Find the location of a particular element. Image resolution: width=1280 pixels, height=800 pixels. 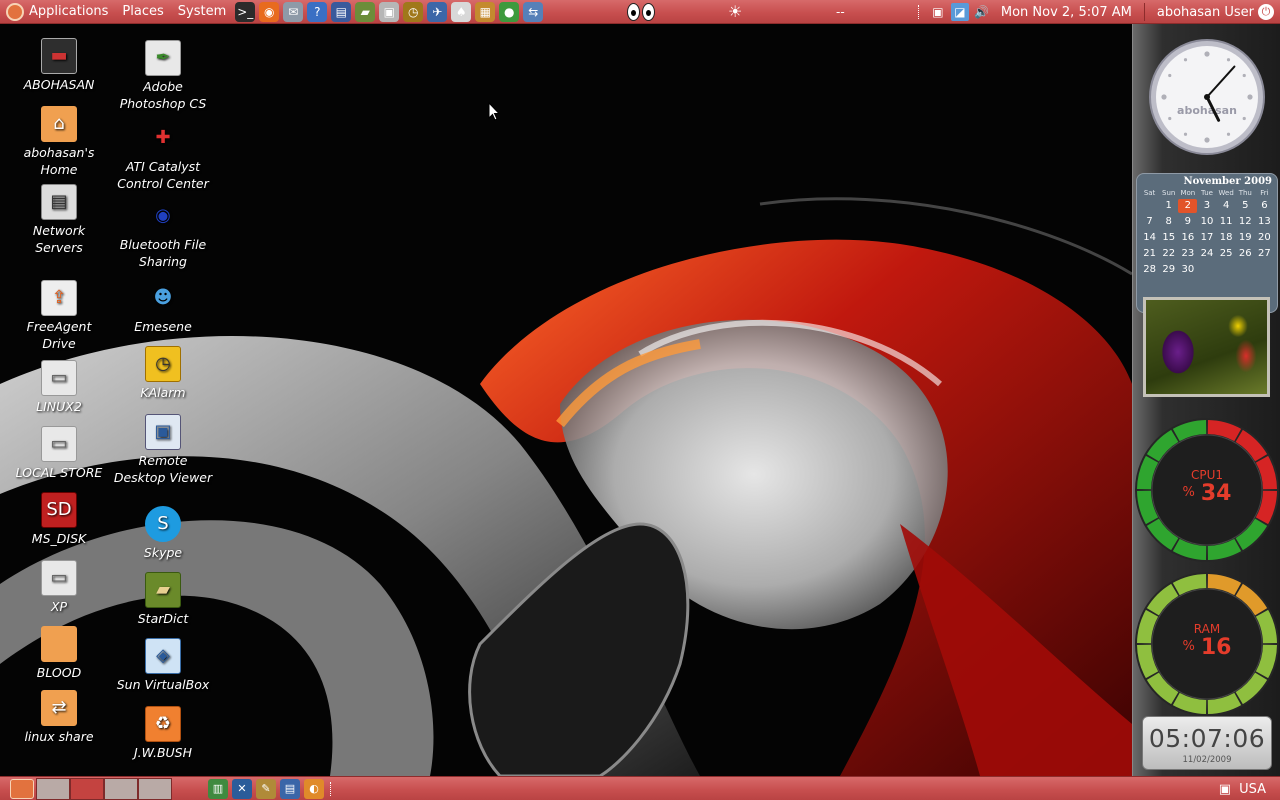

calendar-today: 2 is located at coordinates (1188, 206).